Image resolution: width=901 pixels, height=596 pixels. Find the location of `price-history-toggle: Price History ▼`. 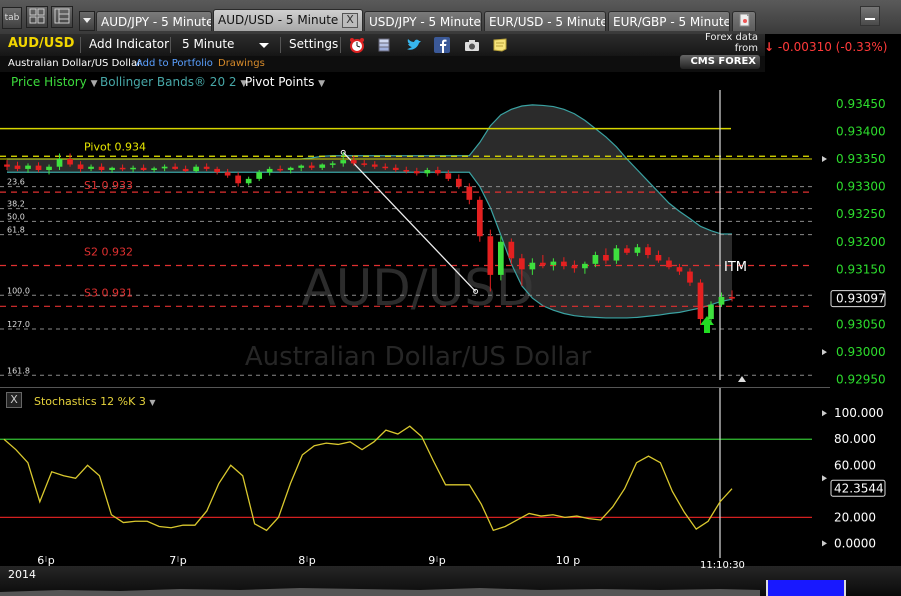

price-history-toggle: Price History ▼ is located at coordinates (54, 82).